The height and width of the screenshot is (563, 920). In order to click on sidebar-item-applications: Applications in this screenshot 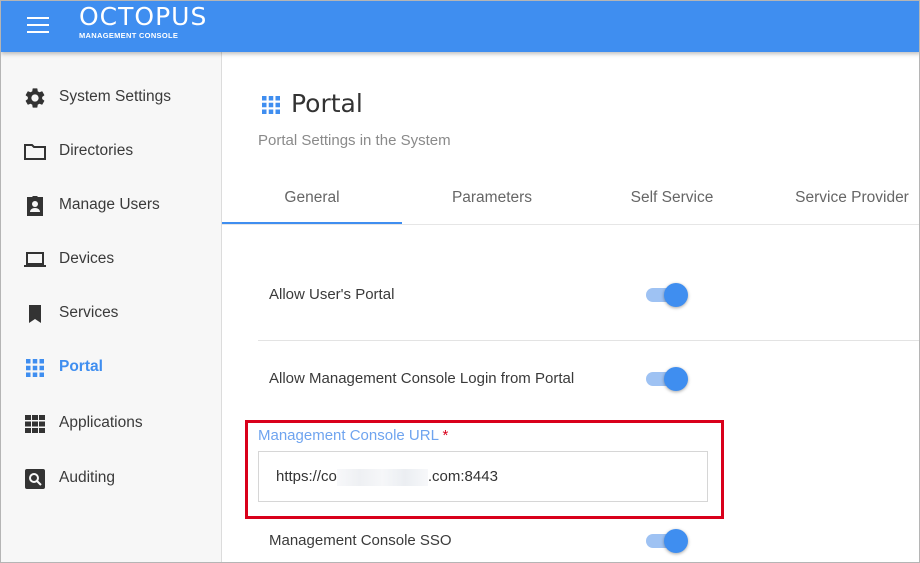, I will do `click(111, 423)`.